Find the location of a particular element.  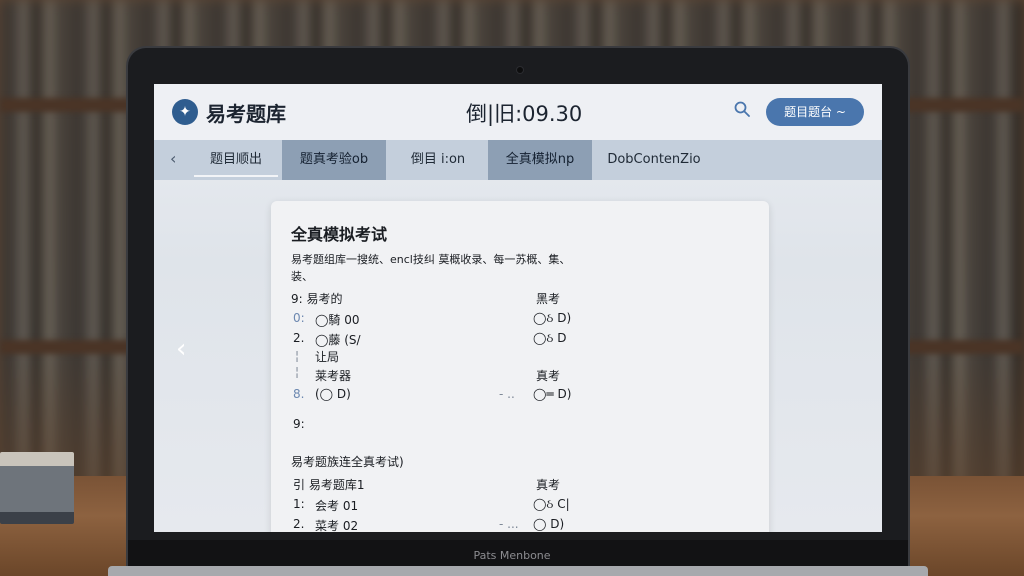

option-right: ◯ D) is located at coordinates (548, 524).